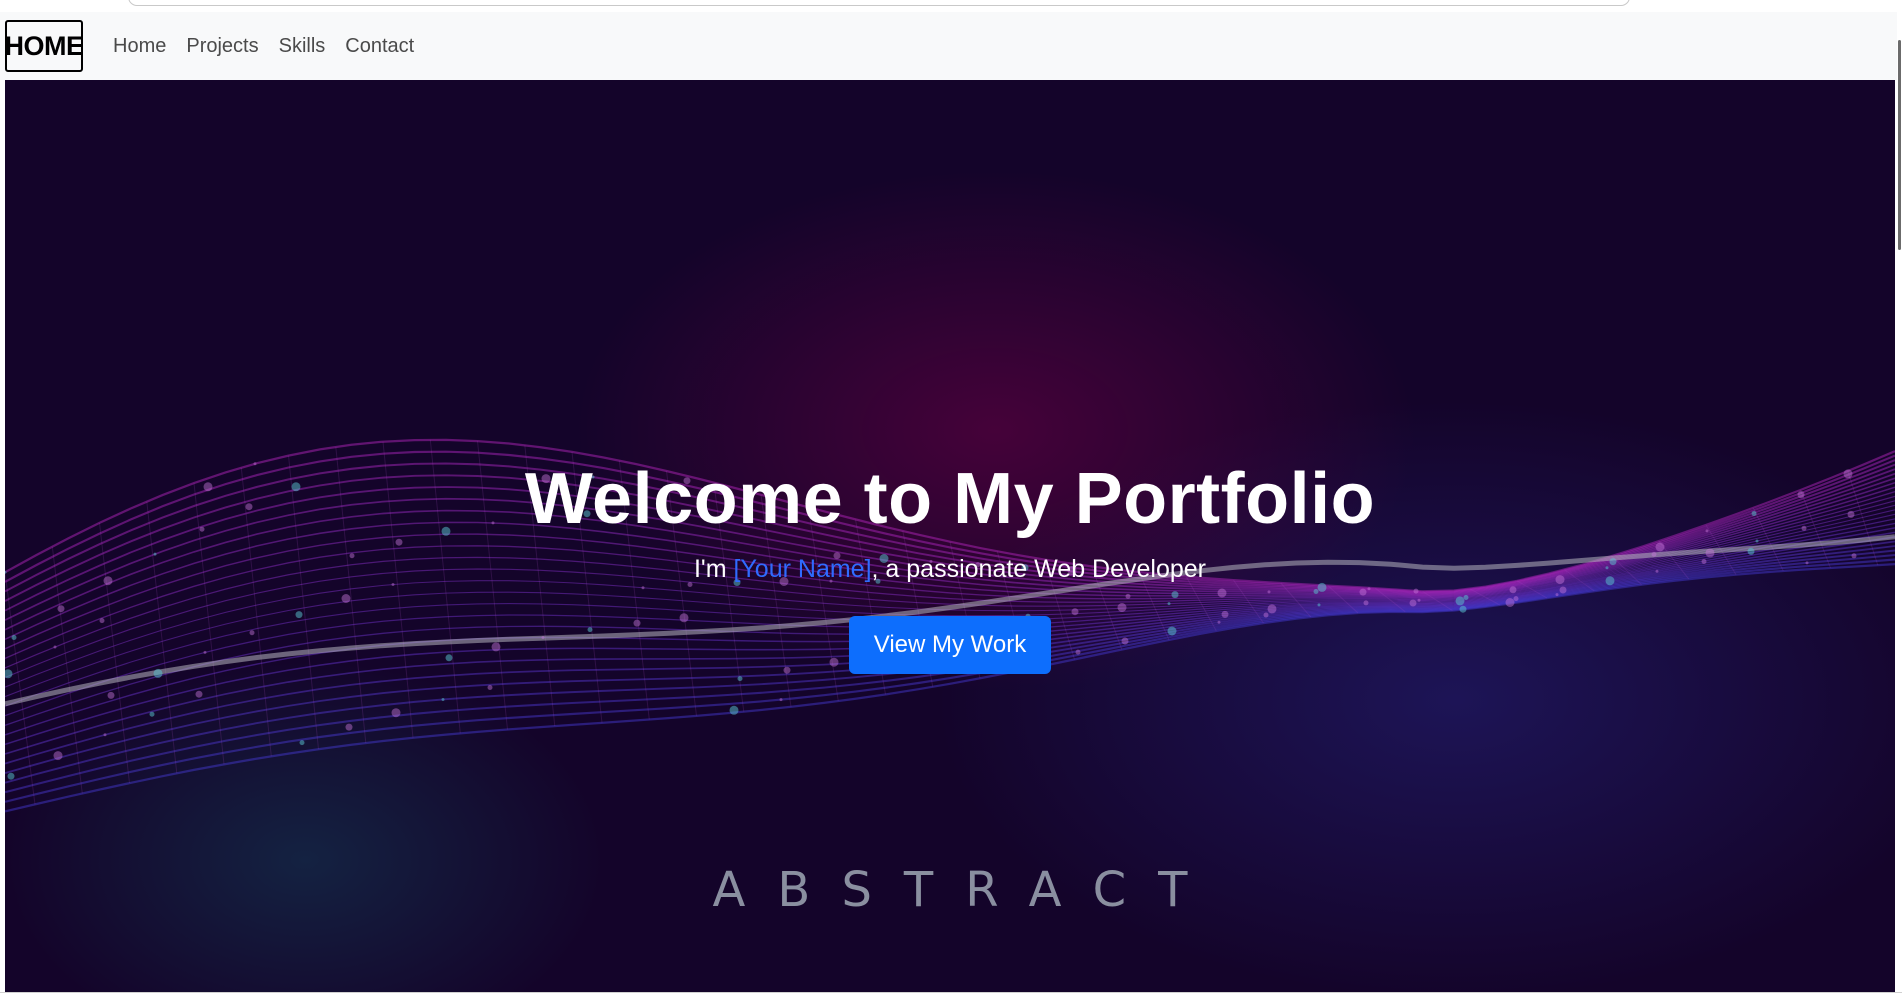  I want to click on nav-link-projects: Projects, so click(222, 46).